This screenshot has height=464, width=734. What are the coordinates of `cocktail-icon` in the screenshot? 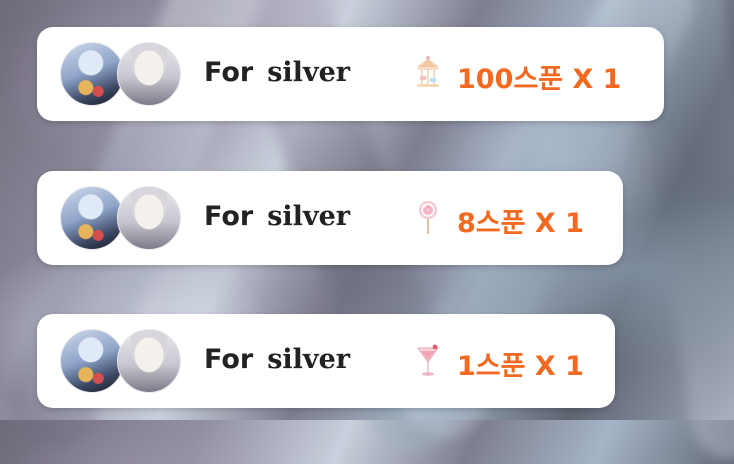 It's located at (428, 360).